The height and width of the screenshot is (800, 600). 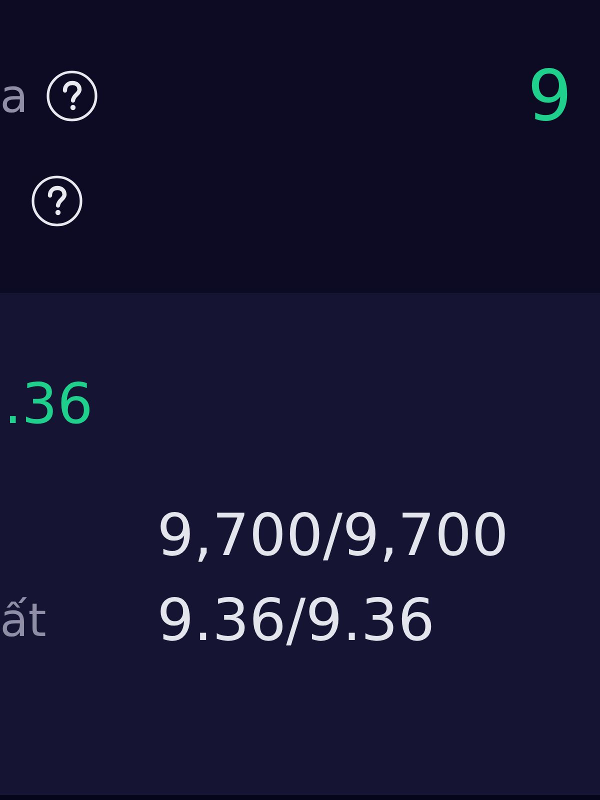 I want to click on stat-label: a, so click(x=14, y=96).